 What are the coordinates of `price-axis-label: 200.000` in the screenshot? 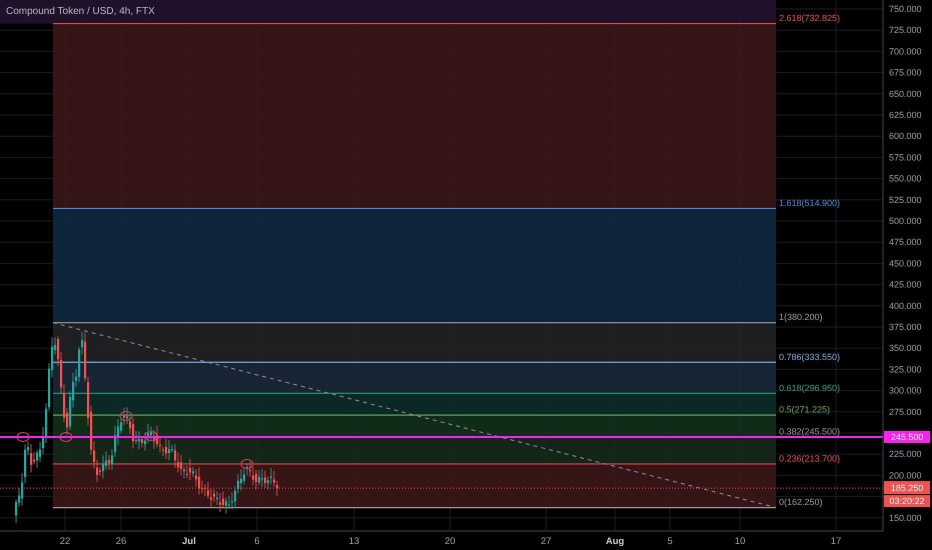 It's located at (905, 475).